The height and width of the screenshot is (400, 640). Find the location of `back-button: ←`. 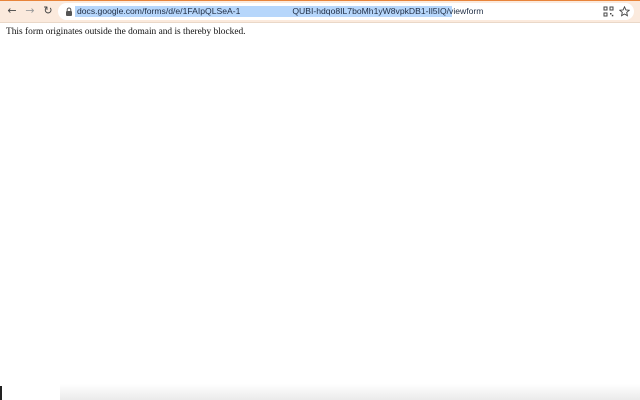

back-button: ← is located at coordinates (12, 11).